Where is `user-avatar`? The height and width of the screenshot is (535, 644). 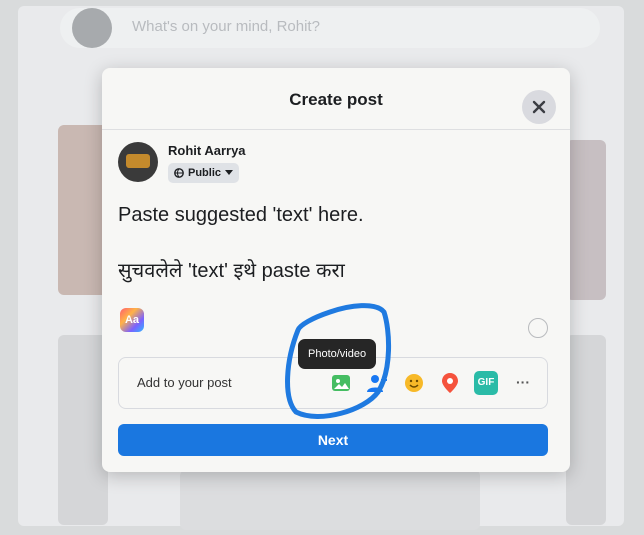 user-avatar is located at coordinates (138, 162).